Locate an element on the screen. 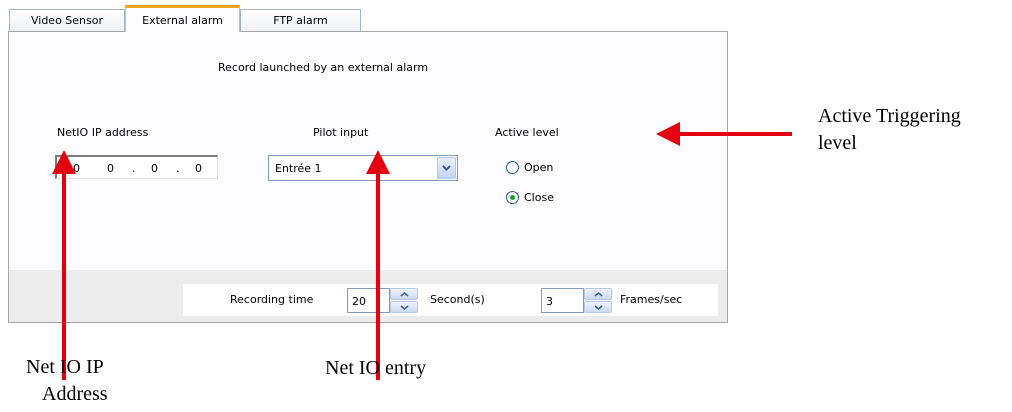 The height and width of the screenshot is (412, 1012). tab-external-alarm: External alarm is located at coordinates (182, 18).